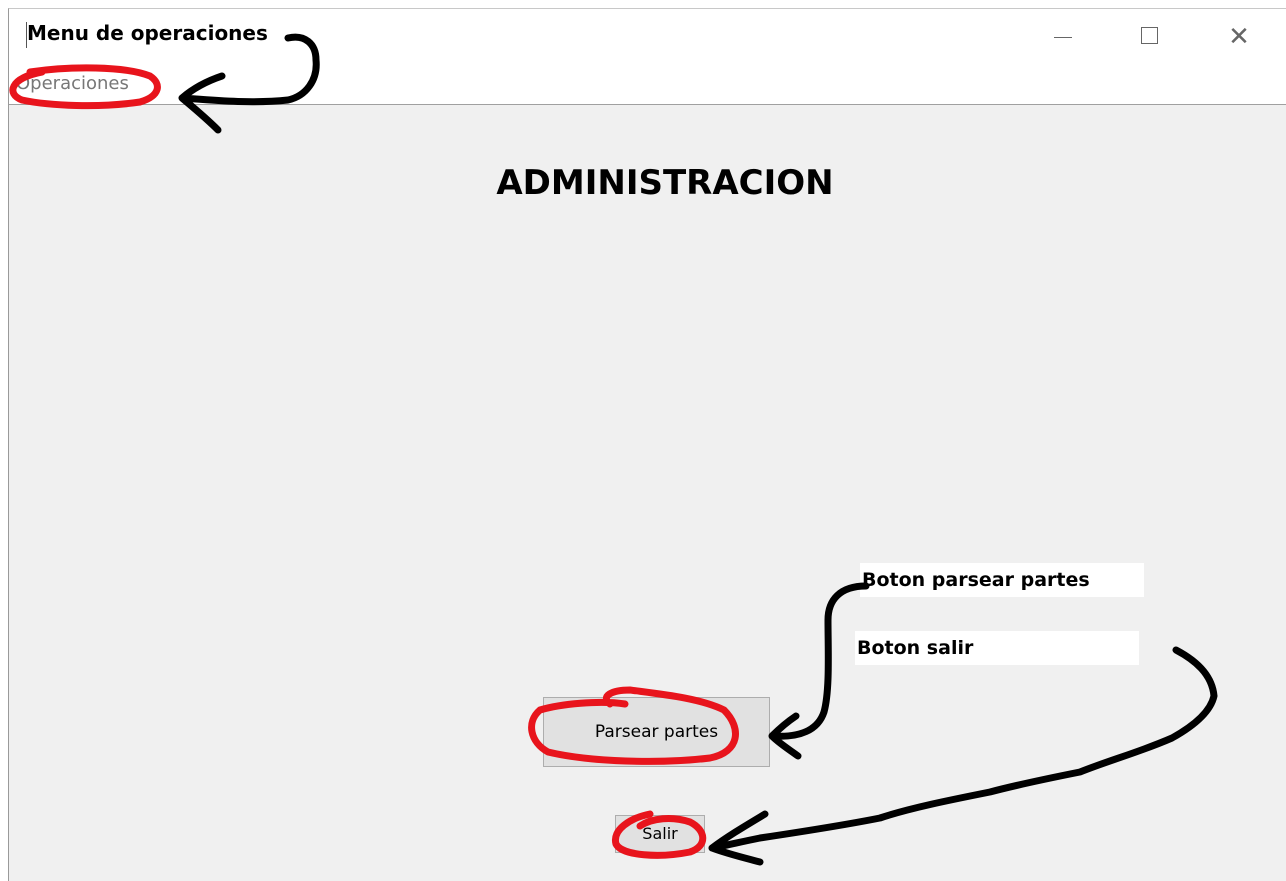  Describe the element at coordinates (647, 37) in the screenshot. I see `title-bar: Menu de operaciones ✕` at that location.